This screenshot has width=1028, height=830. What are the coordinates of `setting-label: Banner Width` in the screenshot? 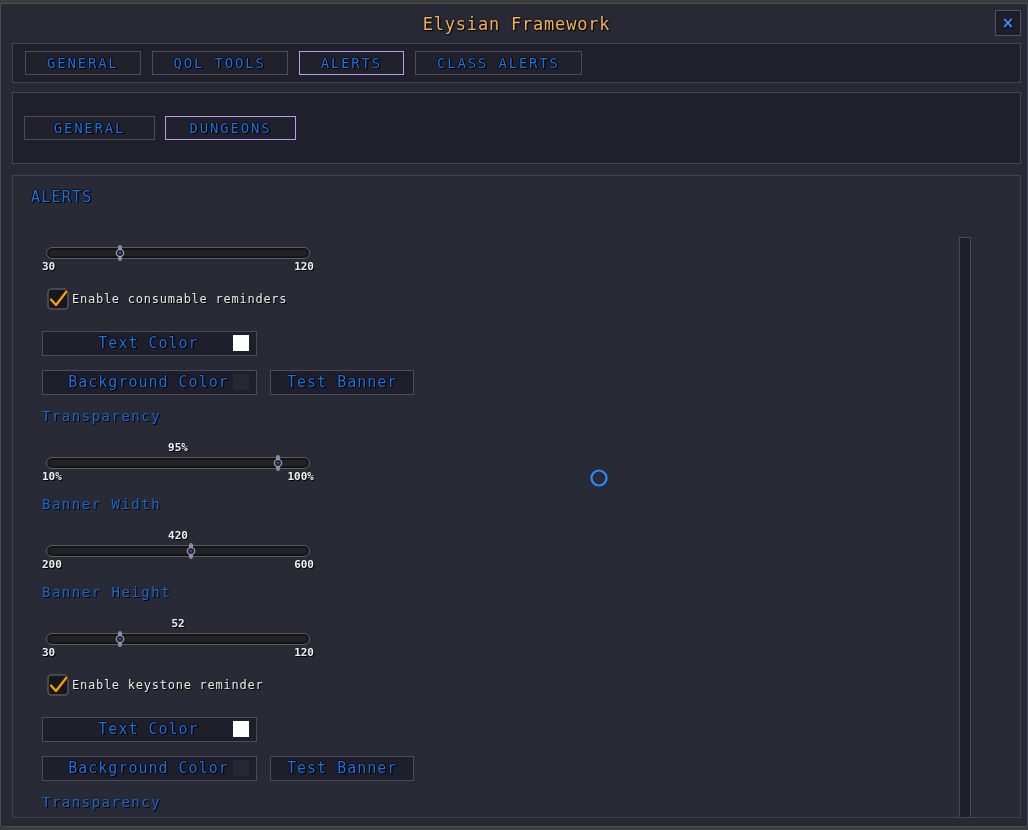 It's located at (102, 504).